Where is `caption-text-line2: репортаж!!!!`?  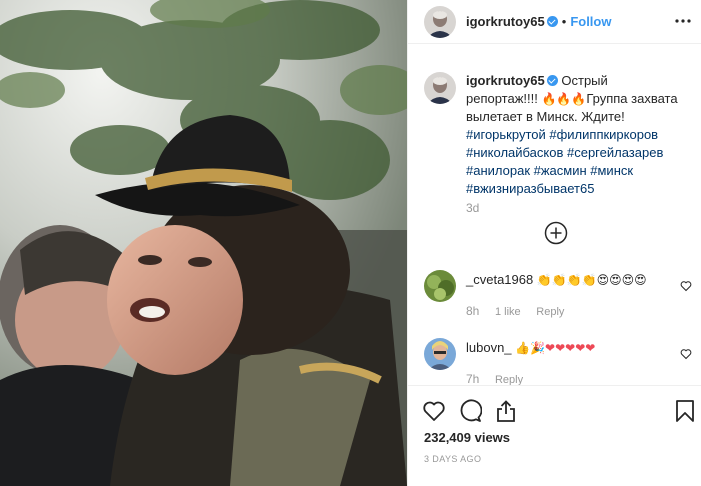 caption-text-line2: репортаж!!!! is located at coordinates (502, 98).